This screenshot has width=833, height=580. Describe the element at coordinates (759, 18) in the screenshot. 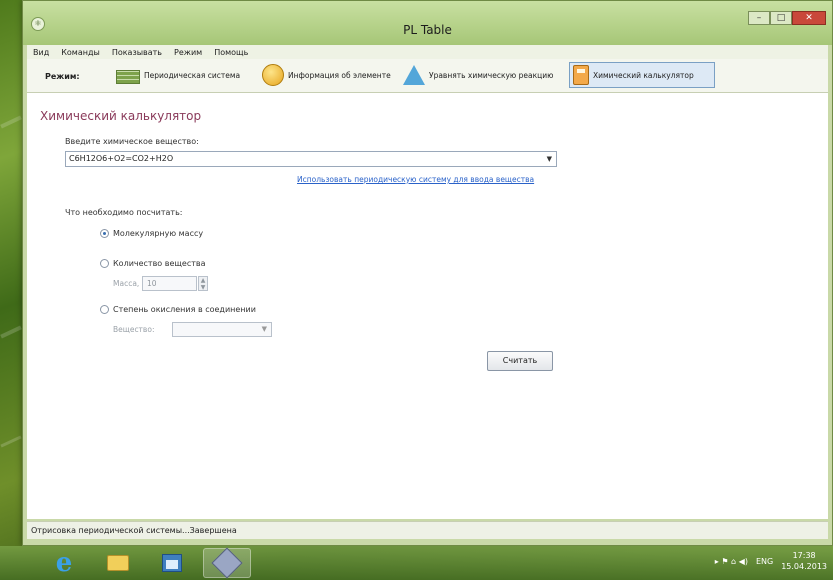

I see `minimize-button: –` at that location.